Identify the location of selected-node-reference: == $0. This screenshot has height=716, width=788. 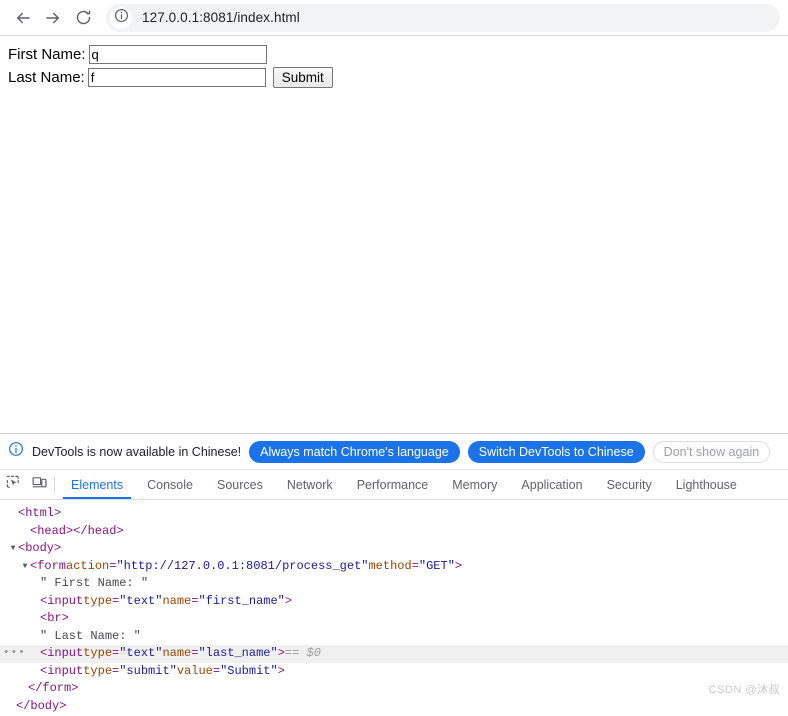
(302, 653).